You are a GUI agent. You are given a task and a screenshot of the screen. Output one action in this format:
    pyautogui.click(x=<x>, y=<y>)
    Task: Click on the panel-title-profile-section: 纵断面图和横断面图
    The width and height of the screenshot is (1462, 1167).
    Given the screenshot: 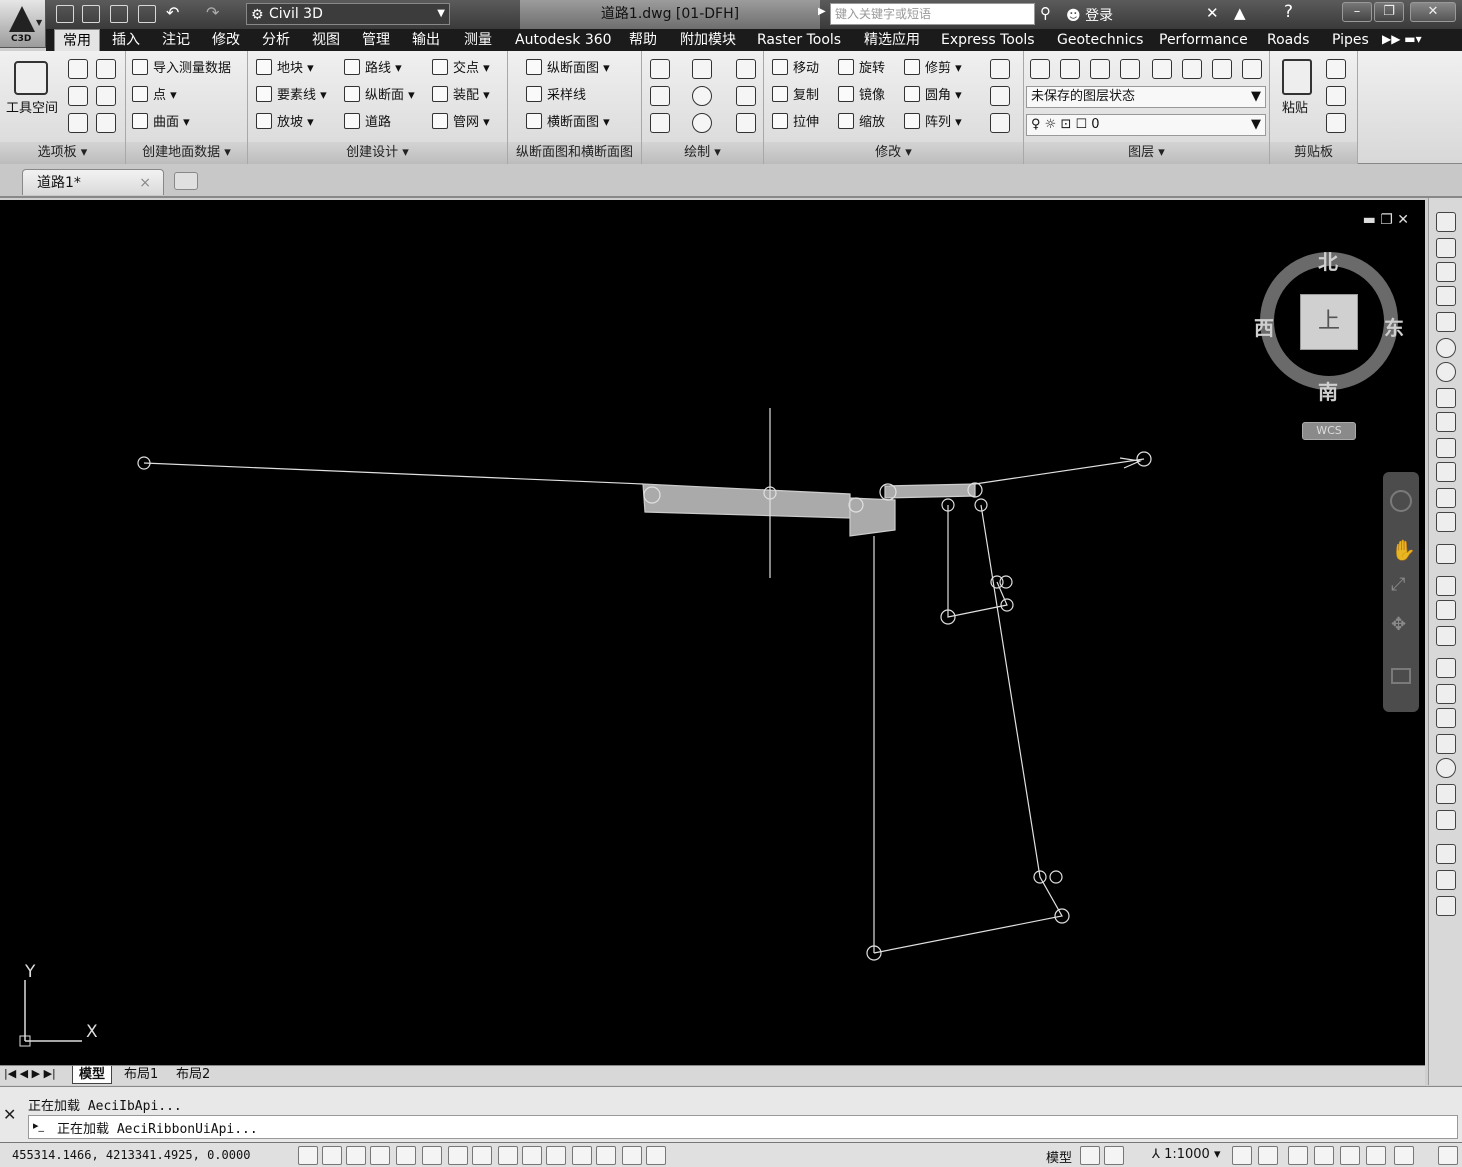 What is the action you would take?
    pyautogui.click(x=574, y=153)
    